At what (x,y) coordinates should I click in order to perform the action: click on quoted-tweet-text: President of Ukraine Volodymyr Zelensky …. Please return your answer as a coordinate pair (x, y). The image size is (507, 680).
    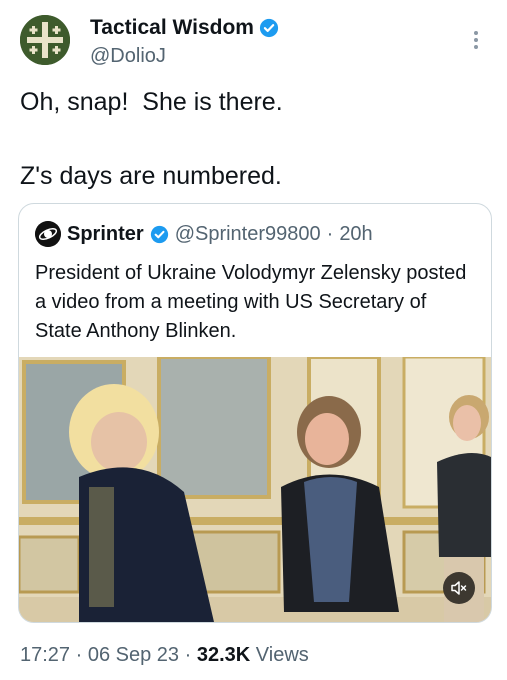
    Looking at the image, I should click on (251, 302).